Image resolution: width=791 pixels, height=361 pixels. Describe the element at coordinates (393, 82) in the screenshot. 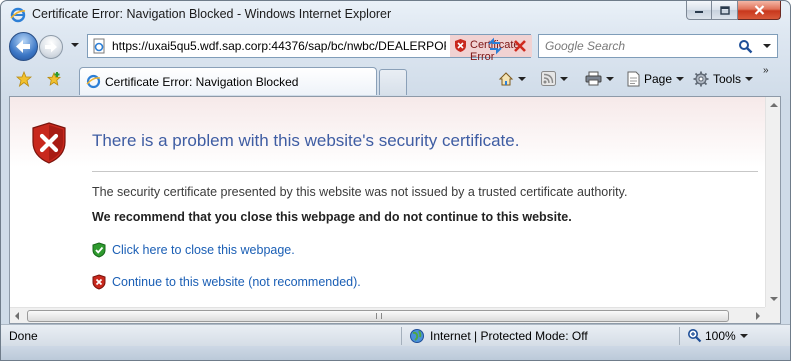

I see `new-tab-button` at that location.